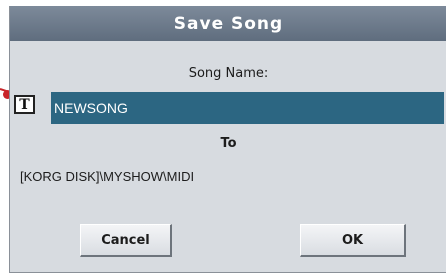  Describe the element at coordinates (353, 240) in the screenshot. I see `ok-button: OK` at that location.